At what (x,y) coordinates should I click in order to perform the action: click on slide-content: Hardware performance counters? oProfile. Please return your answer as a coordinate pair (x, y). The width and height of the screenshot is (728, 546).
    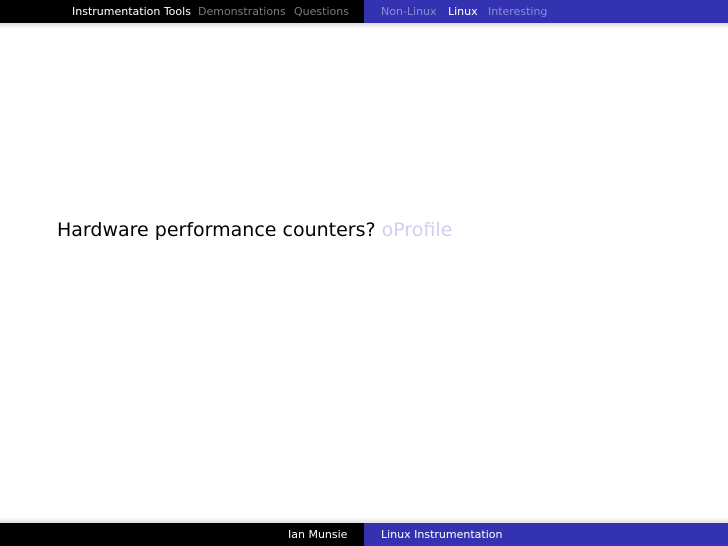
    Looking at the image, I should click on (254, 230).